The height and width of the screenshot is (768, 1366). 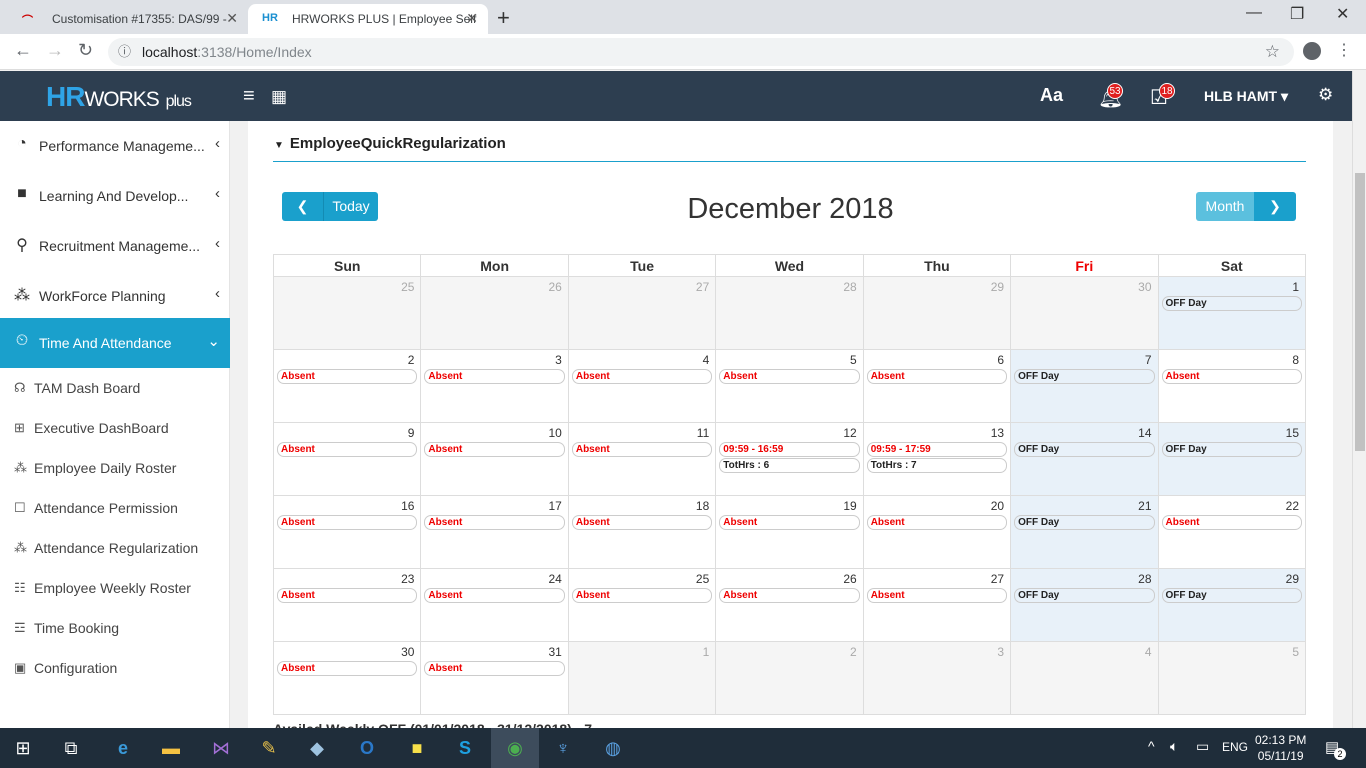 What do you see at coordinates (1151, 746) in the screenshot?
I see `tray-chevron-up-icon: ^` at bounding box center [1151, 746].